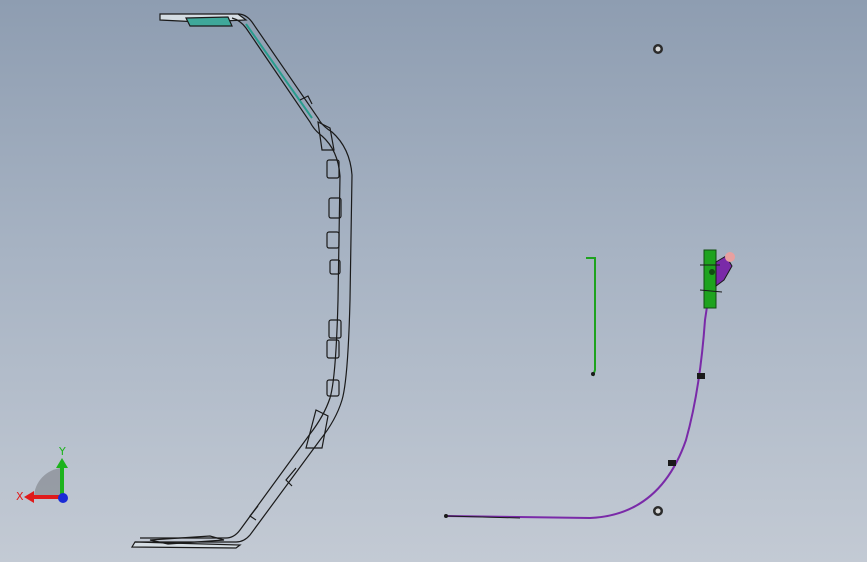 Image resolution: width=867 pixels, height=562 pixels. Describe the element at coordinates (658, 511) in the screenshot. I see `fastener-bottom` at that location.